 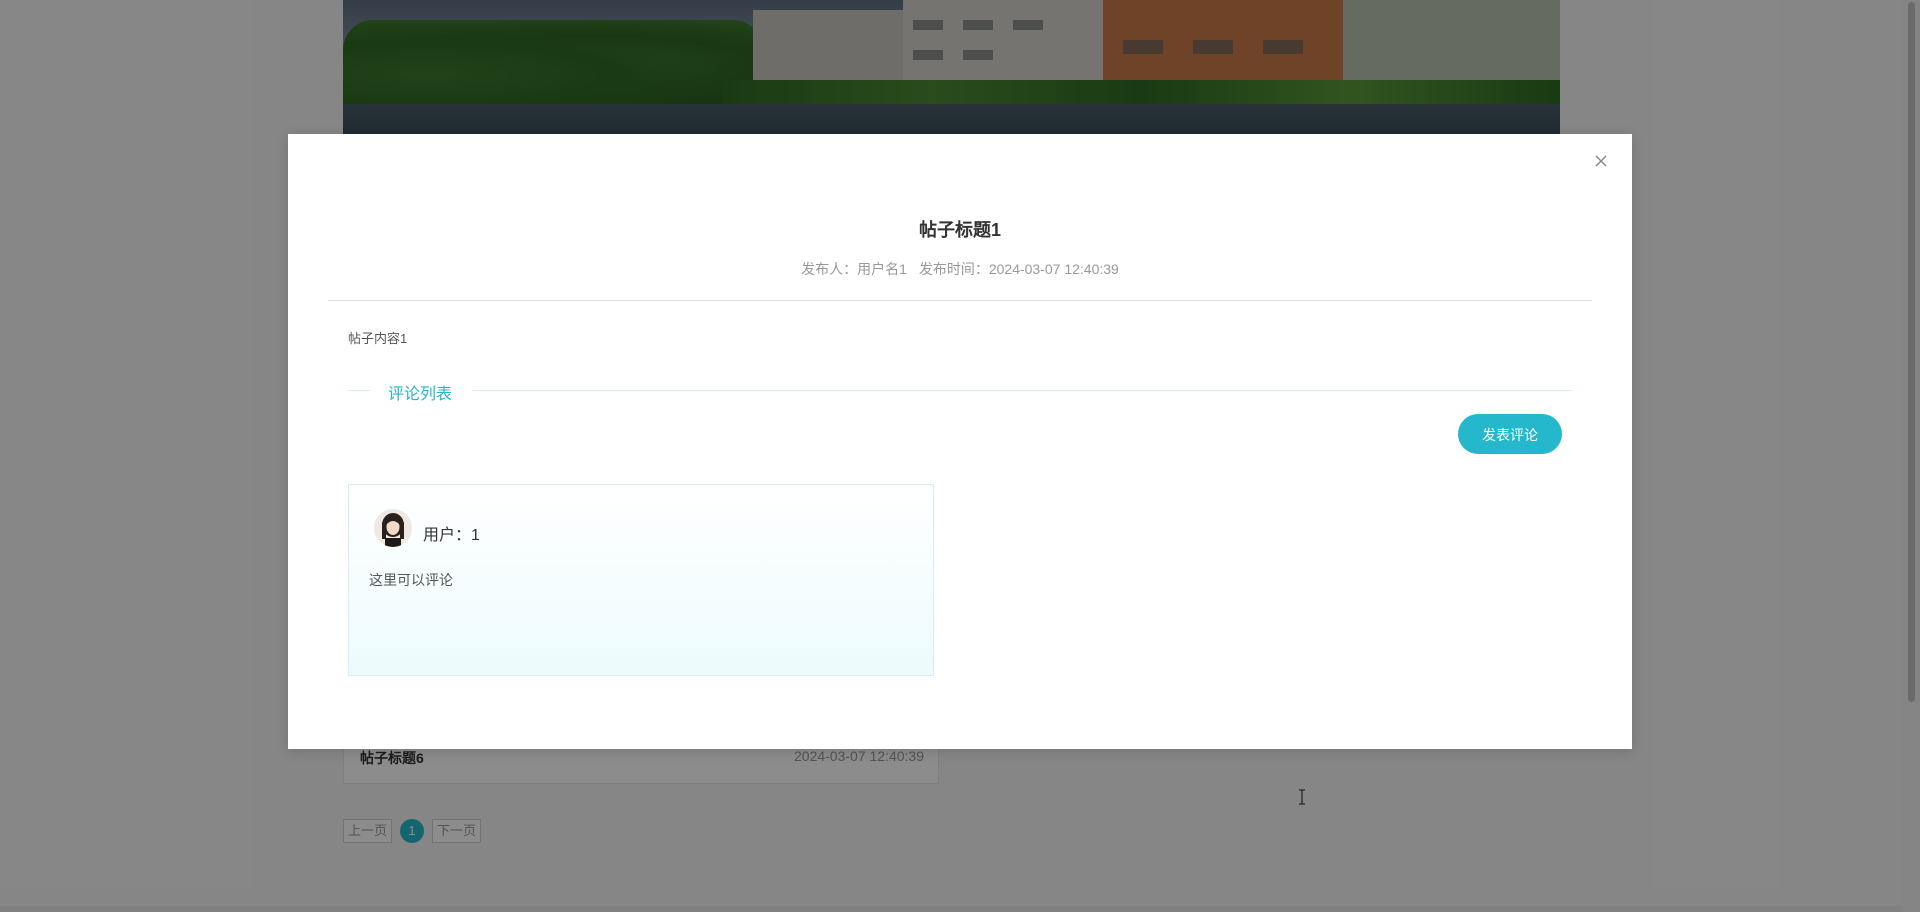 I want to click on close-icon, so click(x=1601, y=161).